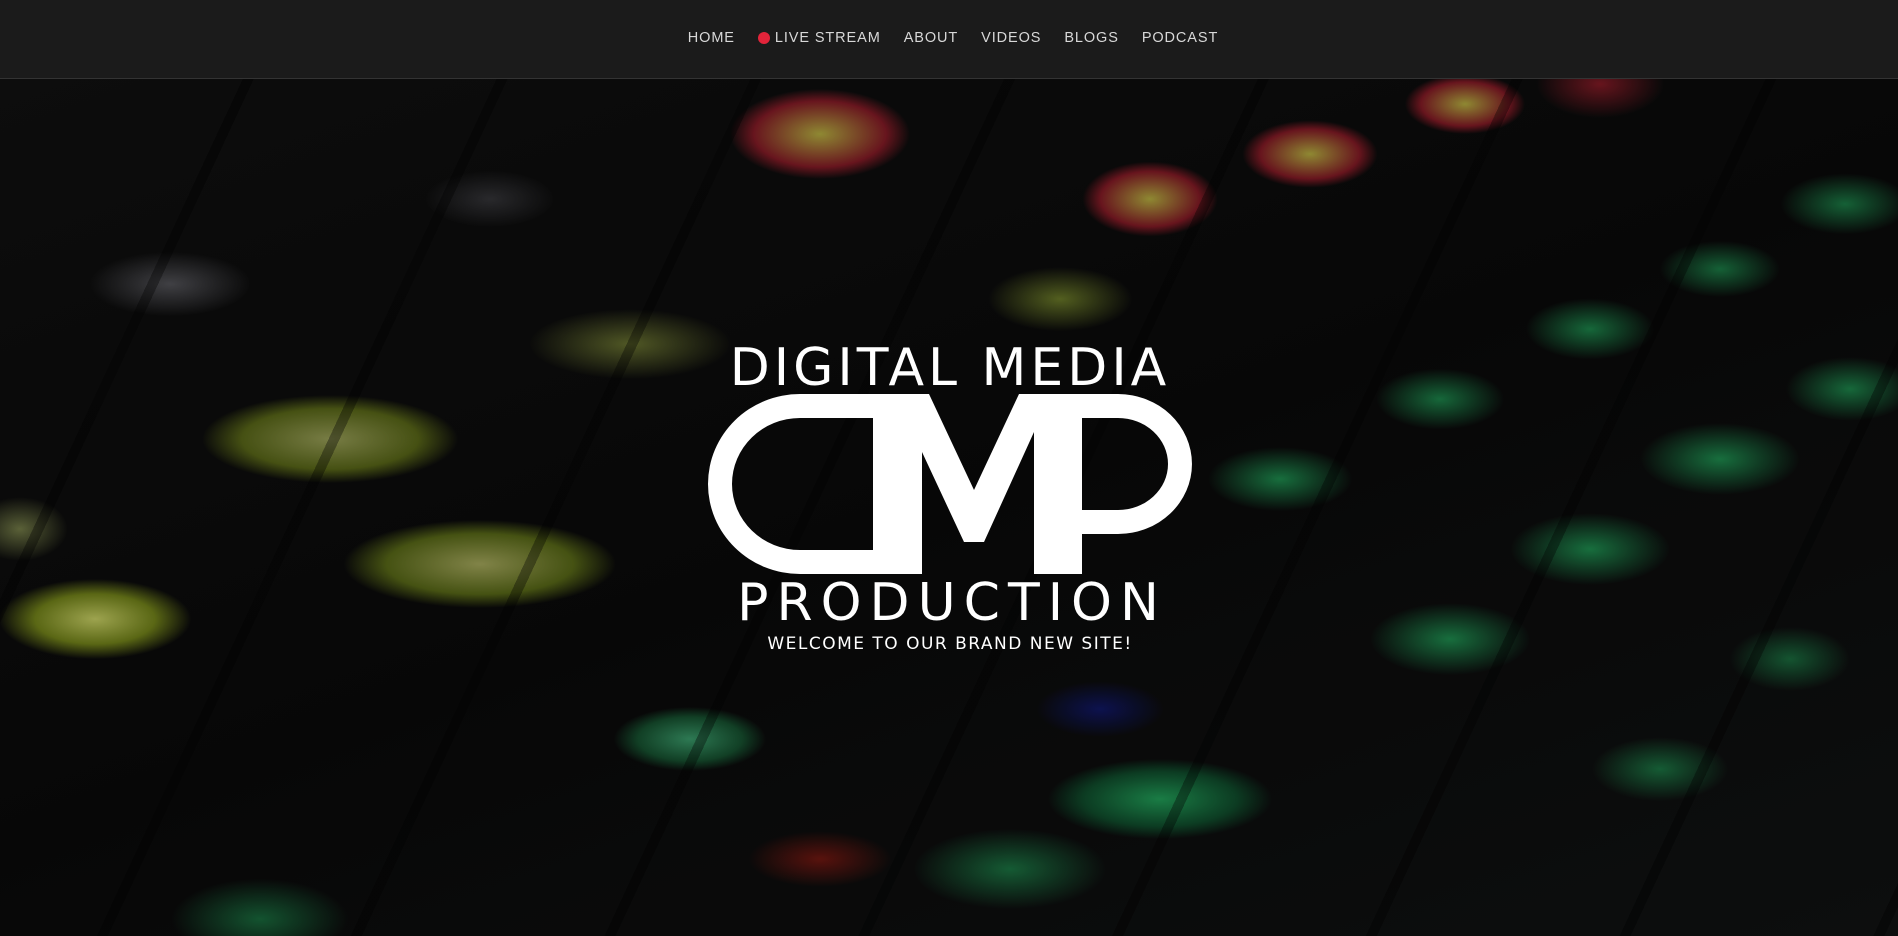  I want to click on logo-bottom-text: PRODUCTION, so click(952, 603).